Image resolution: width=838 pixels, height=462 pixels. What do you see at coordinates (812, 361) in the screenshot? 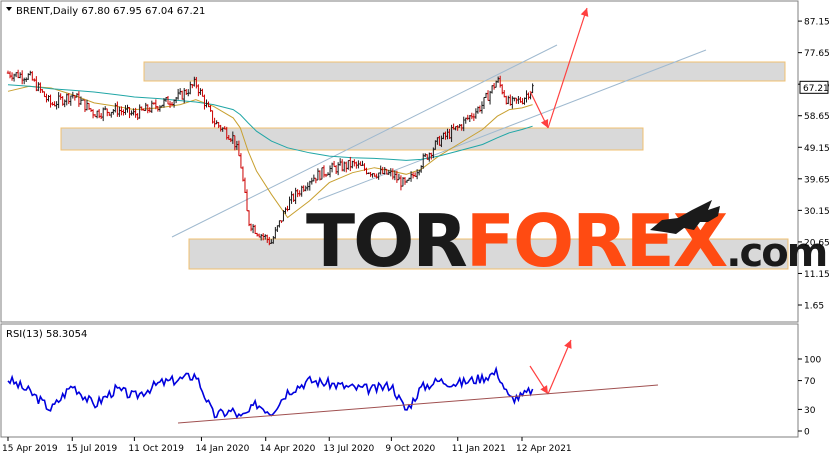
I see `rsi-tick-label: 100` at bounding box center [812, 361].